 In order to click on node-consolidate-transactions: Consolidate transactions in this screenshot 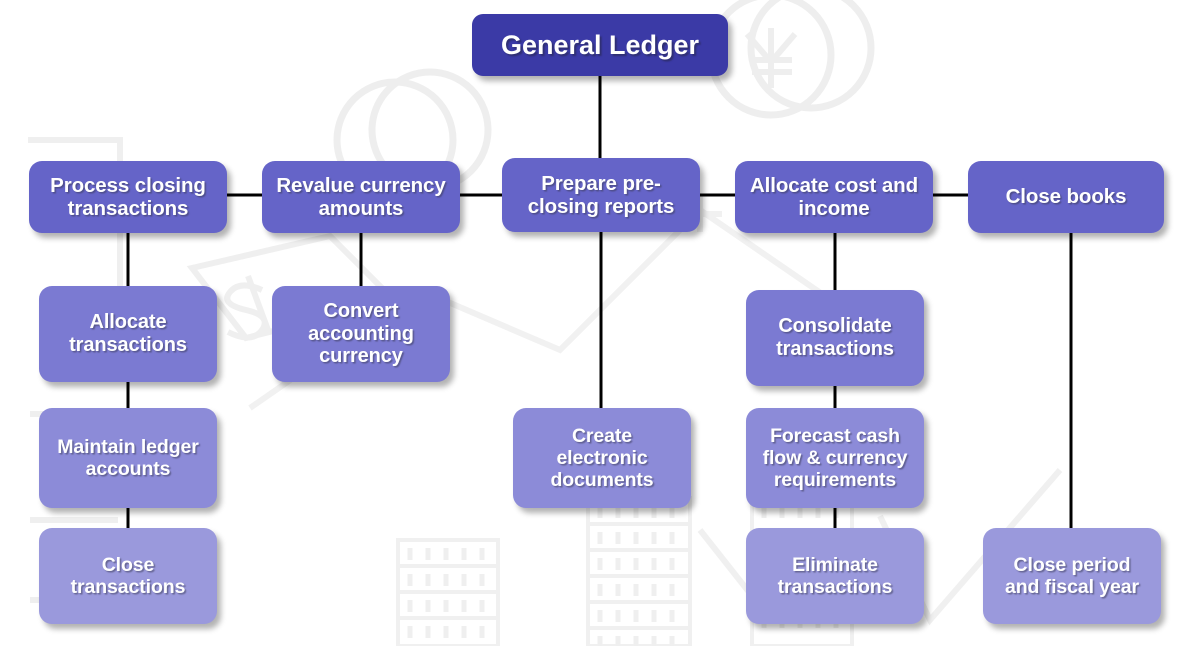, I will do `click(835, 338)`.